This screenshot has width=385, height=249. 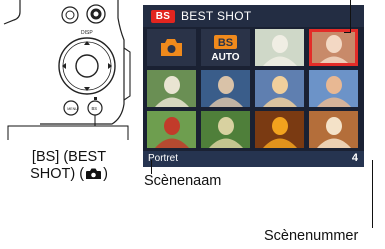 What do you see at coordinates (70, 15) in the screenshot?
I see `playback-button` at bounding box center [70, 15].